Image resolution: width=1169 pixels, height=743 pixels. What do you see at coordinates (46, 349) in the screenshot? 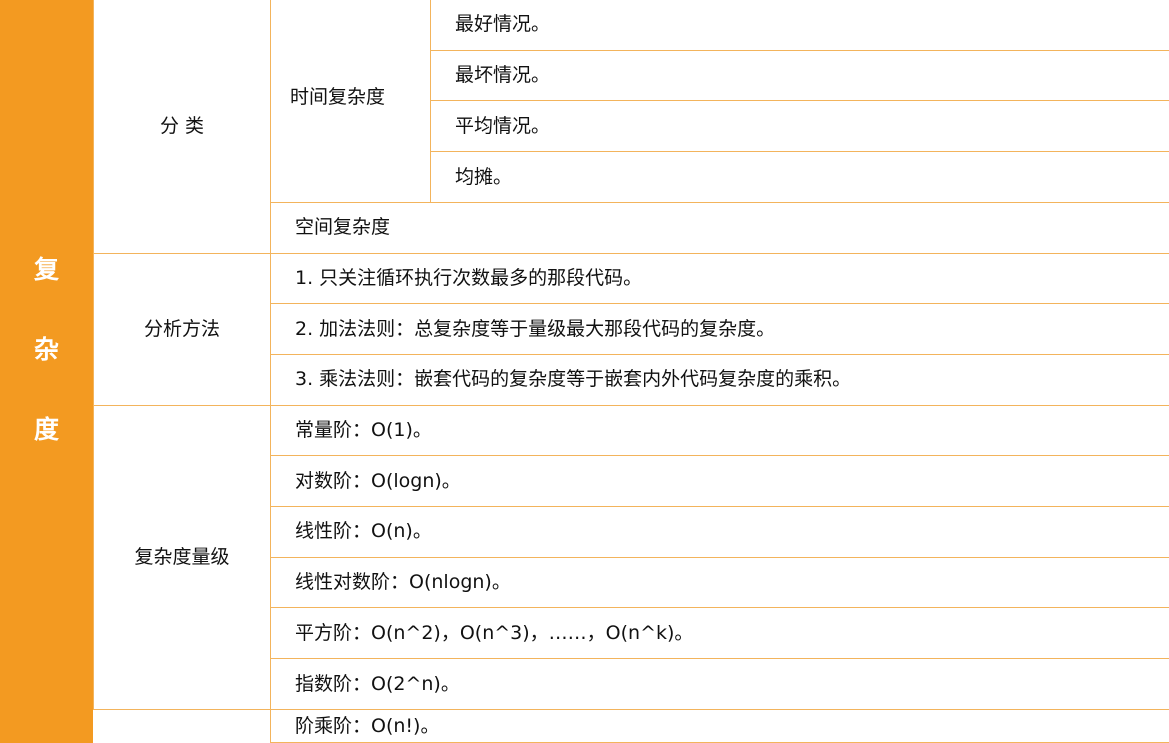
I see `title-char-2: 杂` at bounding box center [46, 349].